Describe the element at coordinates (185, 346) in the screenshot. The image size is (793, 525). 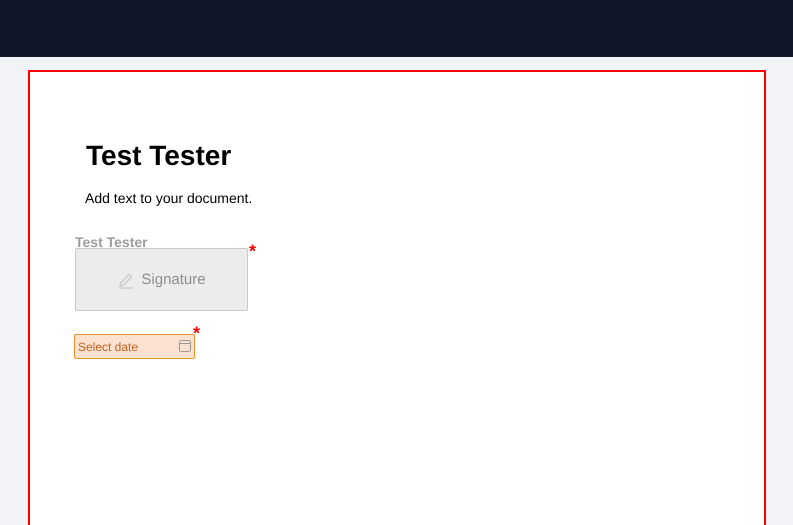
I see `calendar-icon` at that location.